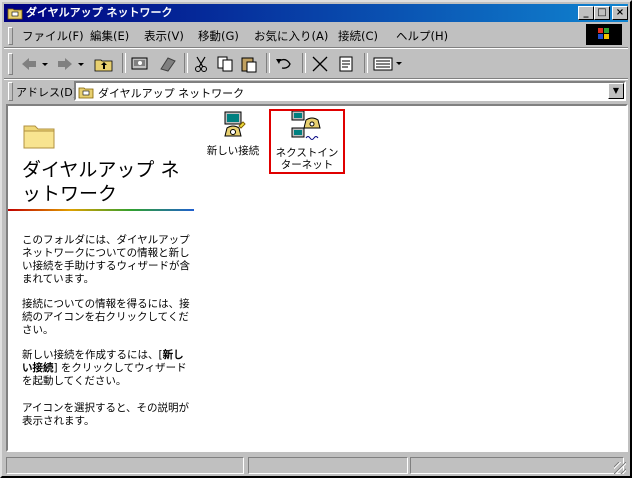 Image resolution: width=632 pixels, height=478 pixels. I want to click on cut-button, so click(201, 64).